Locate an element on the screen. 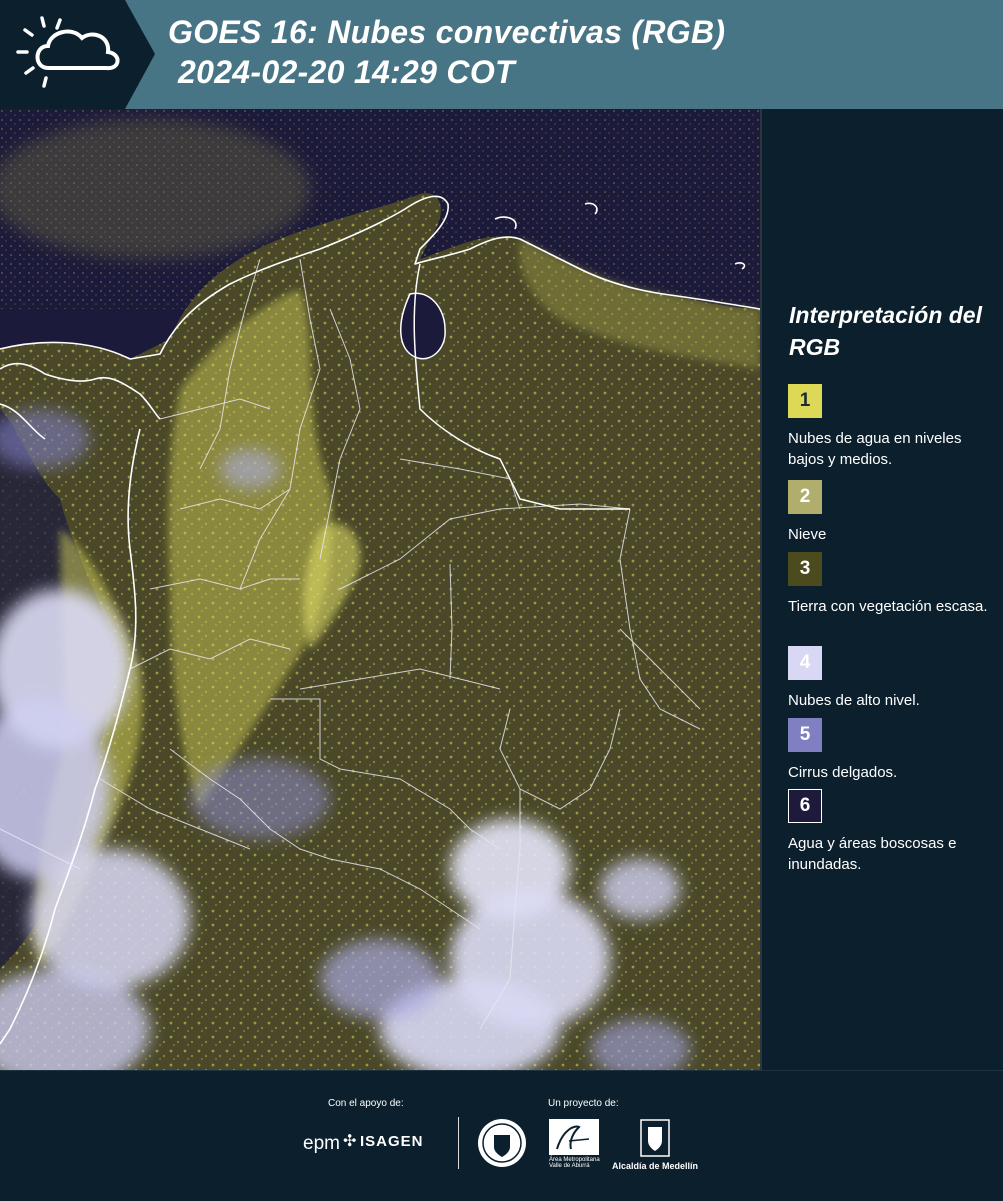 This screenshot has height=1201, width=1003. siata-logo: SIATA is located at coordinates (77, 54).